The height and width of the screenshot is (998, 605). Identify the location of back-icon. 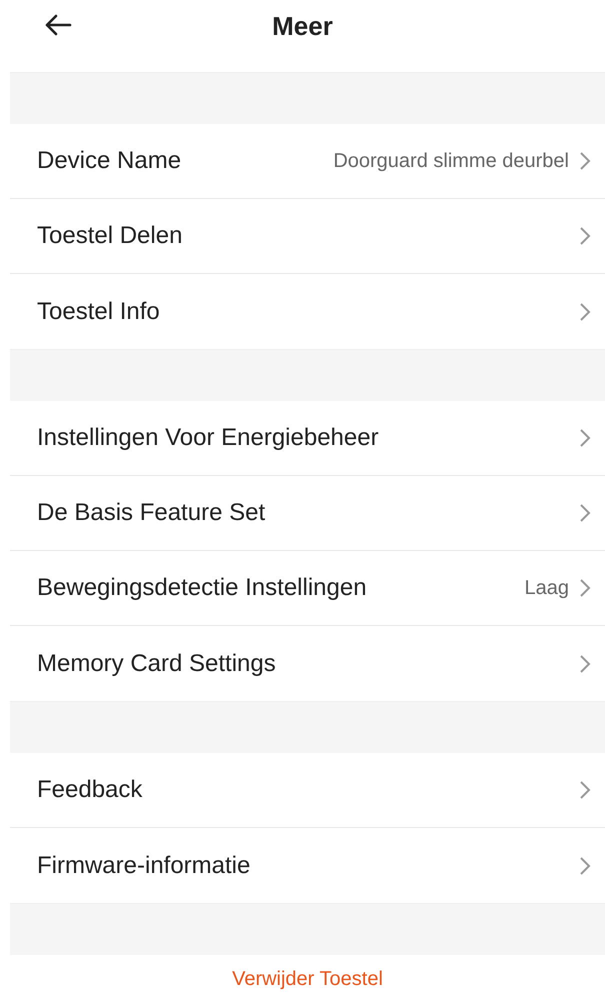
(58, 25).